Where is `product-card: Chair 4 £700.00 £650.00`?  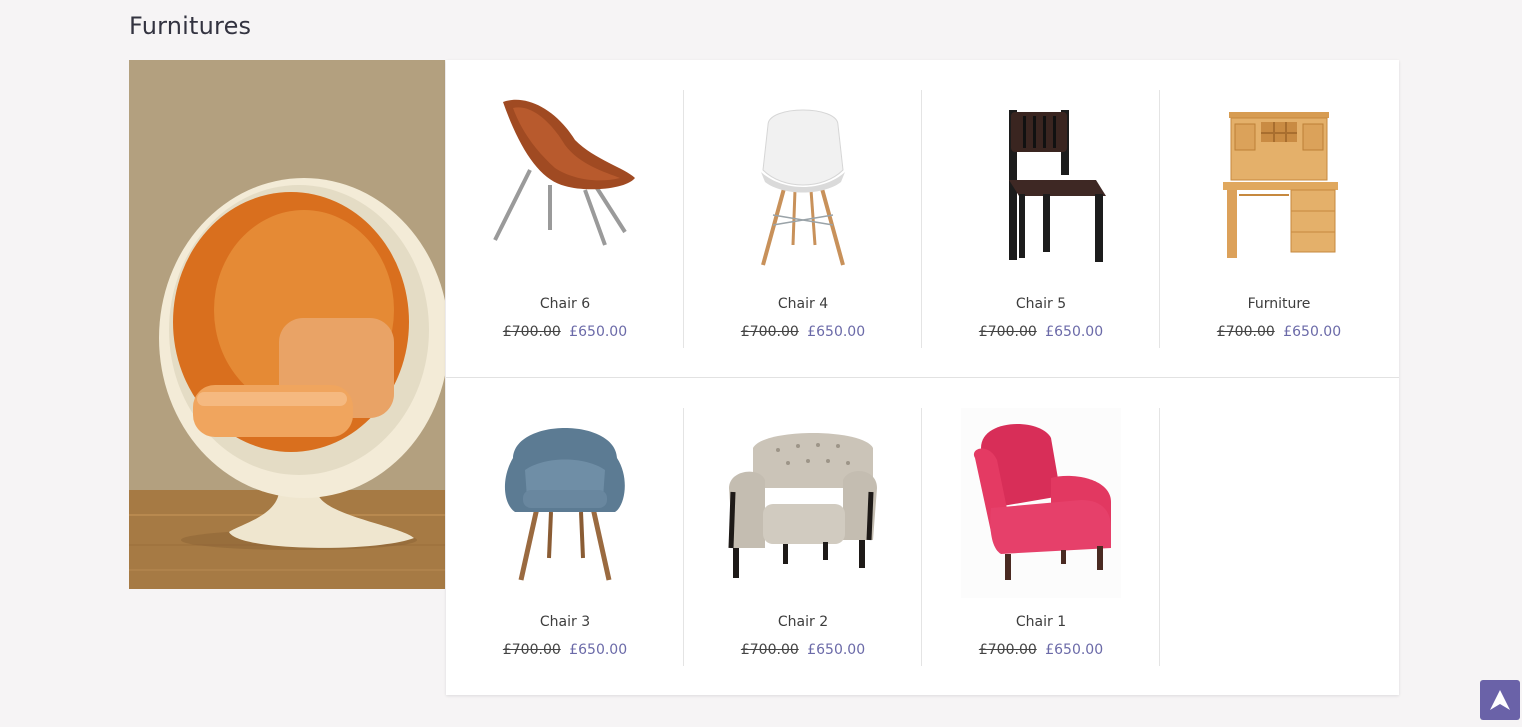
product-card: Chair 4 £700.00 £650.00 is located at coordinates (803, 219).